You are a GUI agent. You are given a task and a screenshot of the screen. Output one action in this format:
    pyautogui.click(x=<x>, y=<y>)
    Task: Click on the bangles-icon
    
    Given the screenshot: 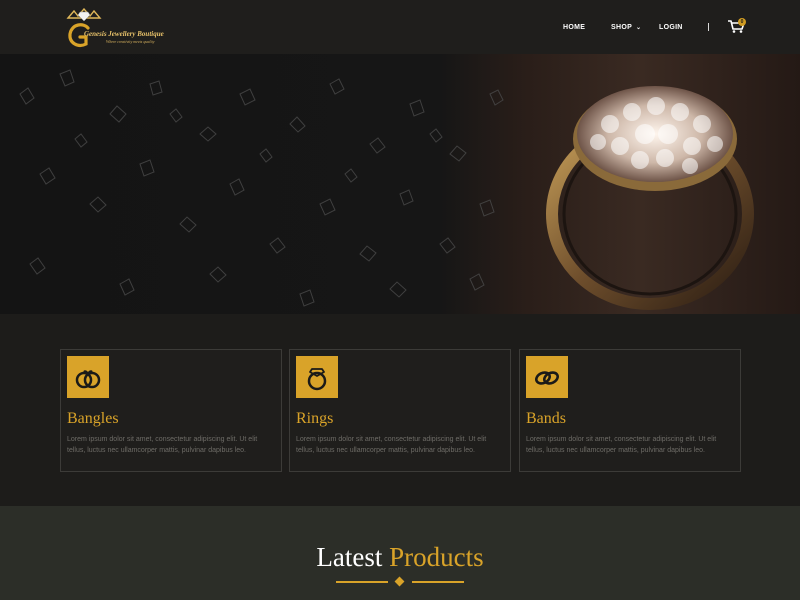 What is the action you would take?
    pyautogui.click(x=88, y=377)
    